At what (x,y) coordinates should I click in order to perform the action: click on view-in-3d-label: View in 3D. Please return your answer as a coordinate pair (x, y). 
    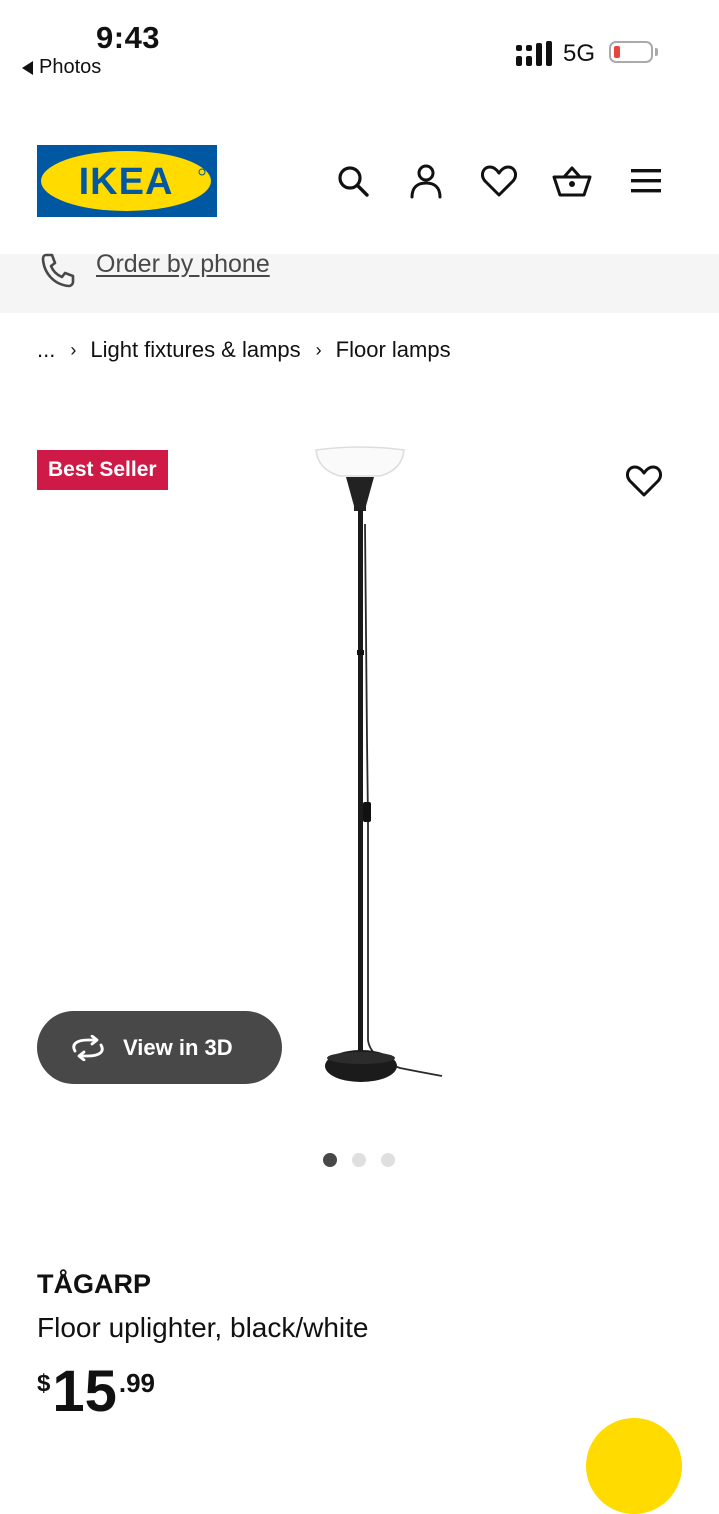
    Looking at the image, I should click on (178, 1047).